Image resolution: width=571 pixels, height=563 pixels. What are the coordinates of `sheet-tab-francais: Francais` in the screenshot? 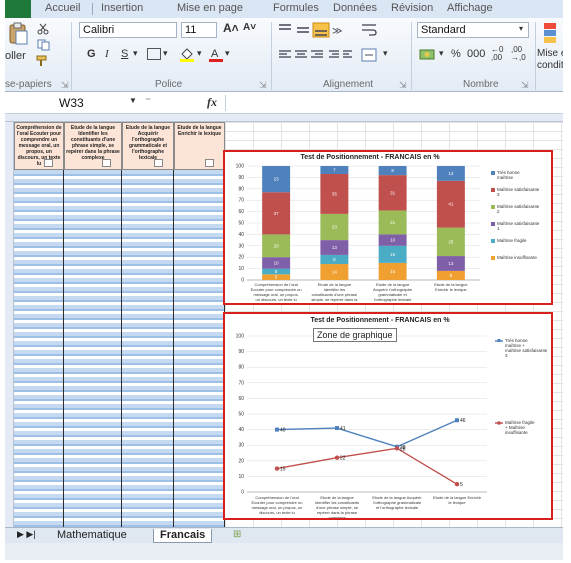 It's located at (183, 536).